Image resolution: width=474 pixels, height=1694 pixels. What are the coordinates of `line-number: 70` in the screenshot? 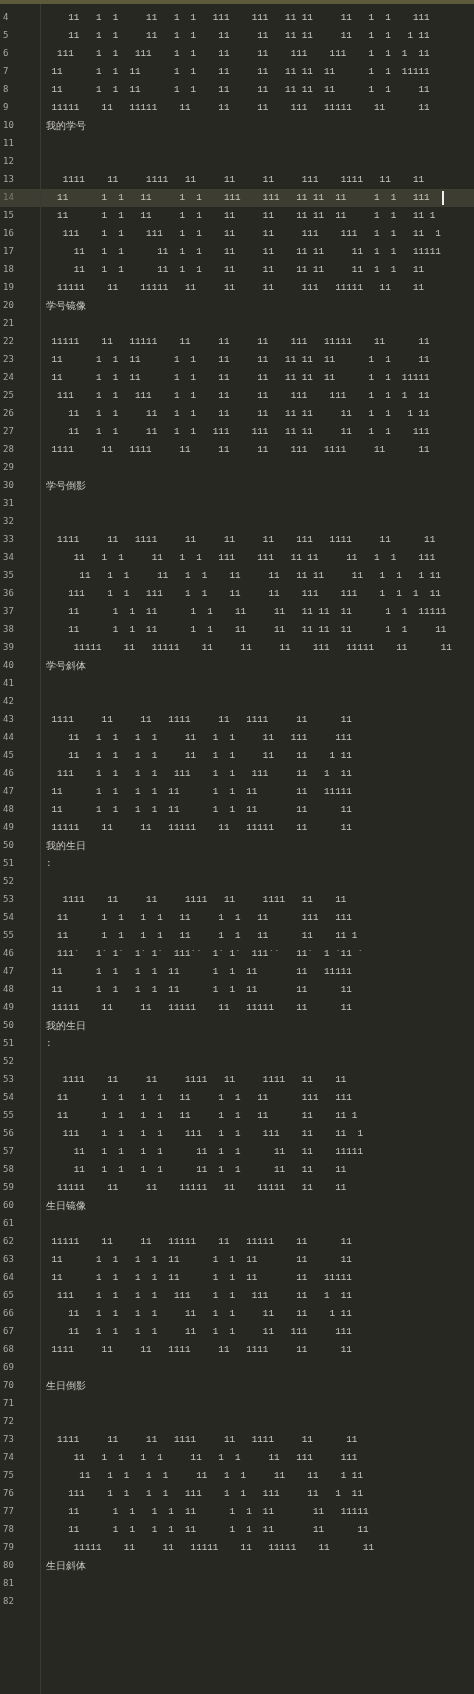 It's located at (8, 1386).